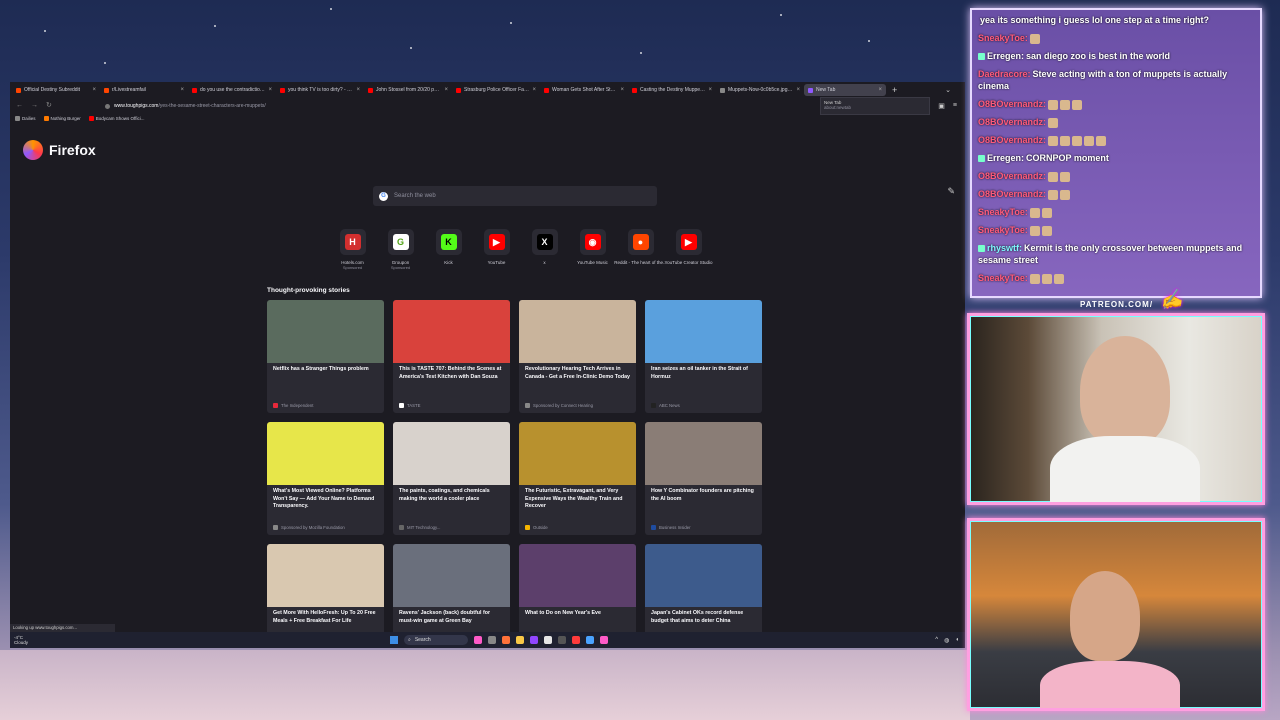 Image resolution: width=1280 pixels, height=720 pixels. What do you see at coordinates (56, 90) in the screenshot?
I see `browser-tab: Official Destiny Subreddit ×` at bounding box center [56, 90].